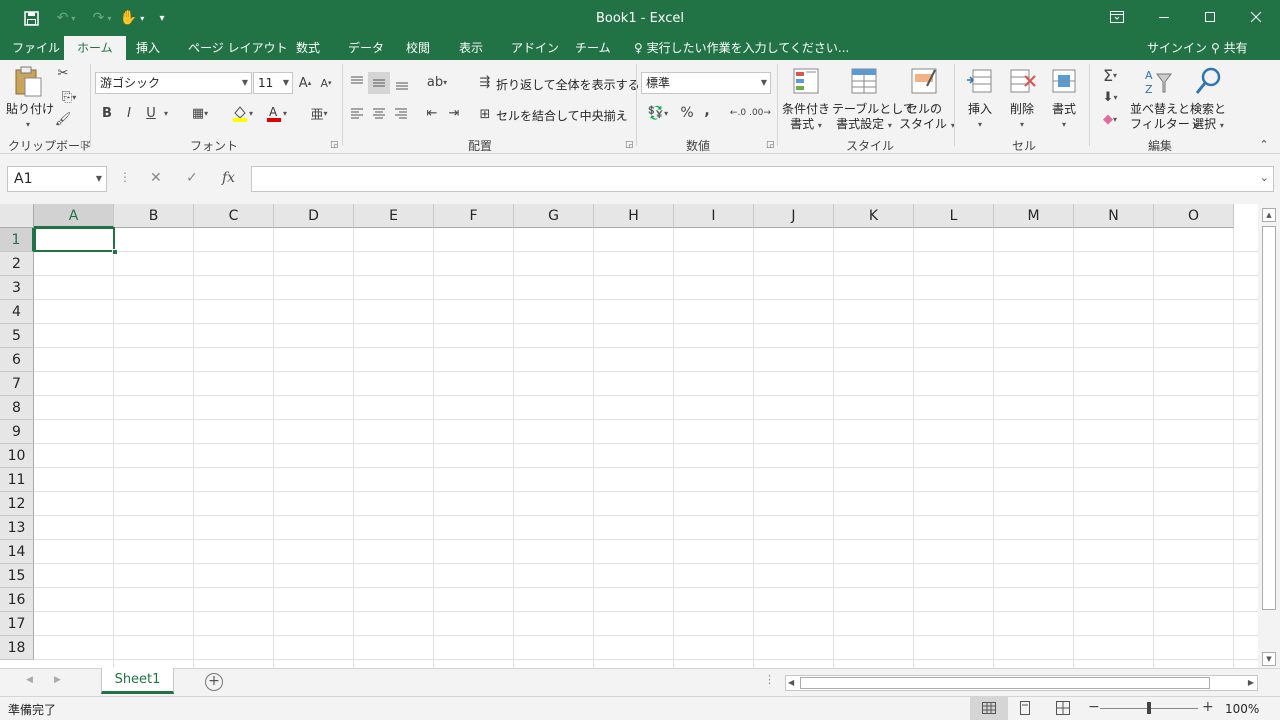 This screenshot has width=1280, height=720. Describe the element at coordinates (57, 179) in the screenshot. I see `name-box: A1 ▼` at that location.